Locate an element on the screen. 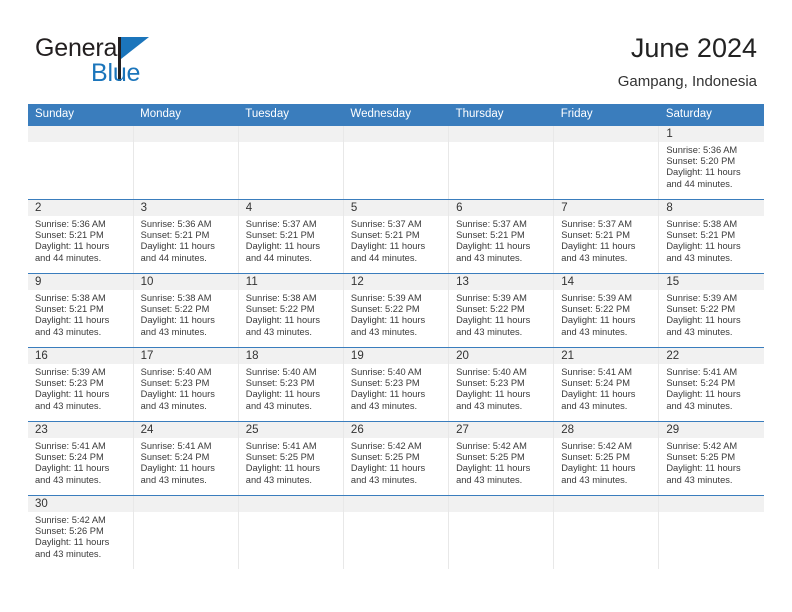 The width and height of the screenshot is (792, 612). day-number: 19 is located at coordinates (357, 355).